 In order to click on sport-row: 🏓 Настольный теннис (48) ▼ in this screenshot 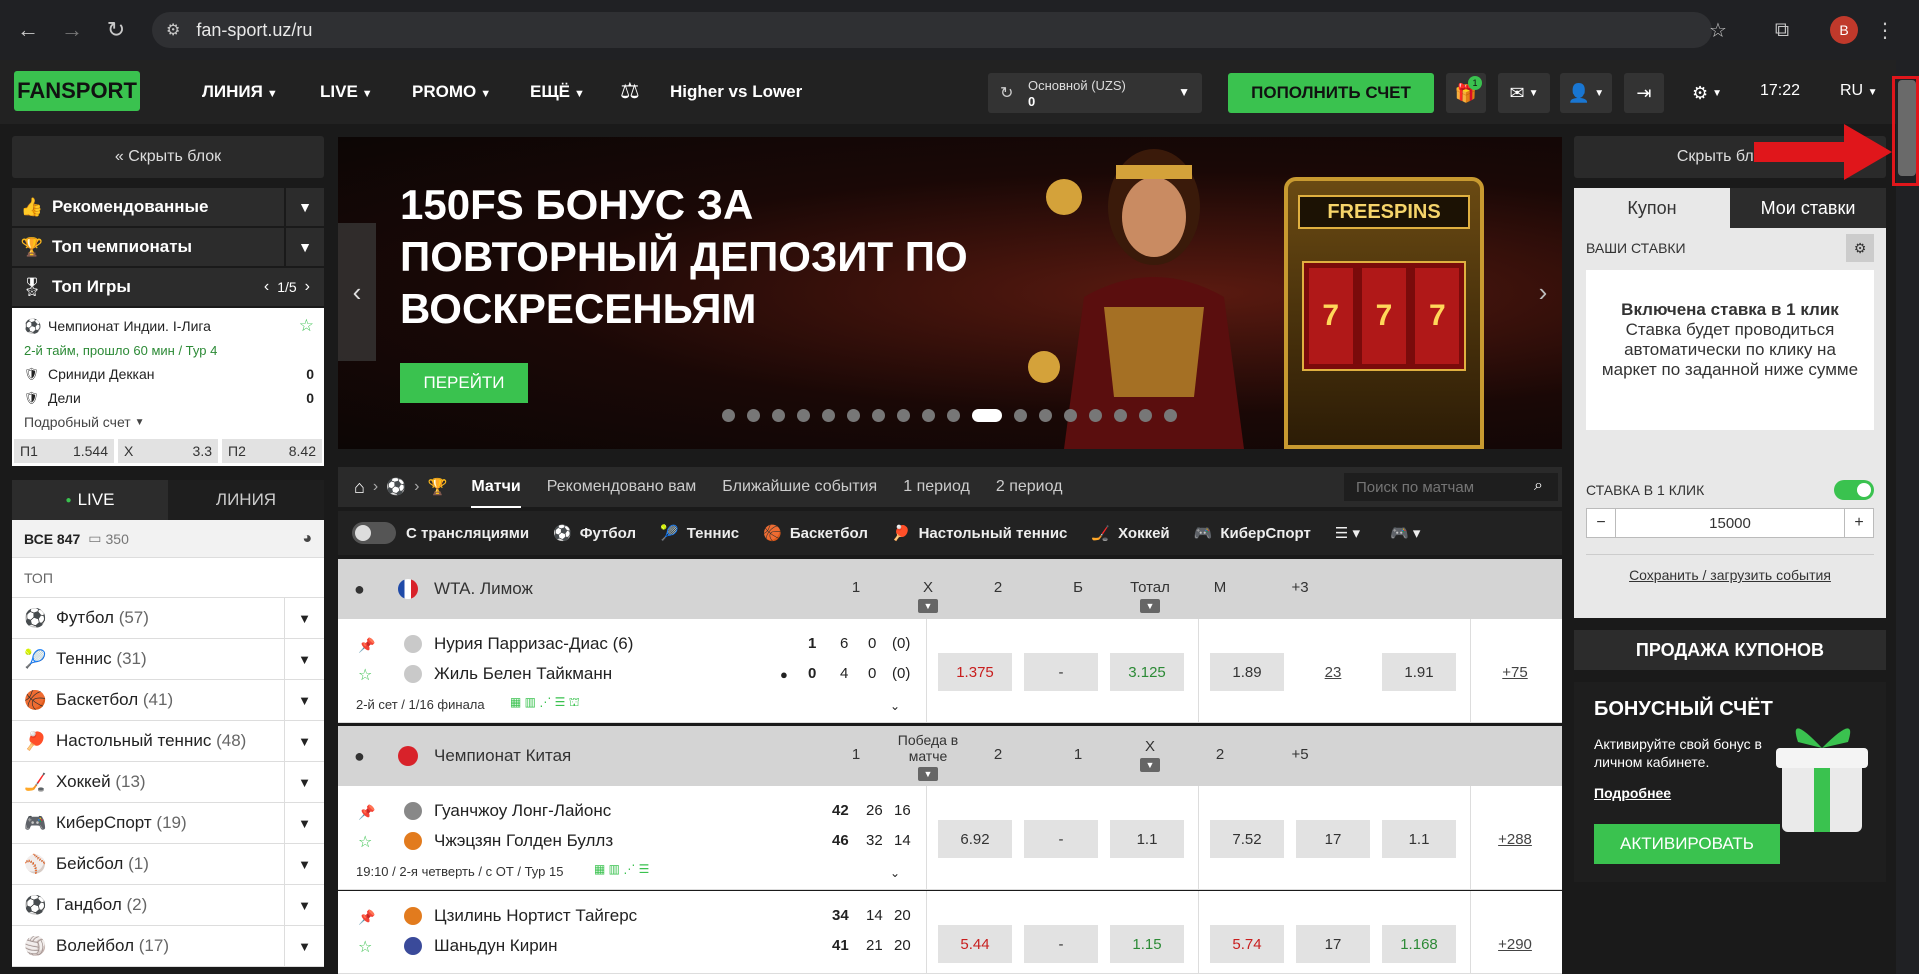, I will do `click(168, 741)`.